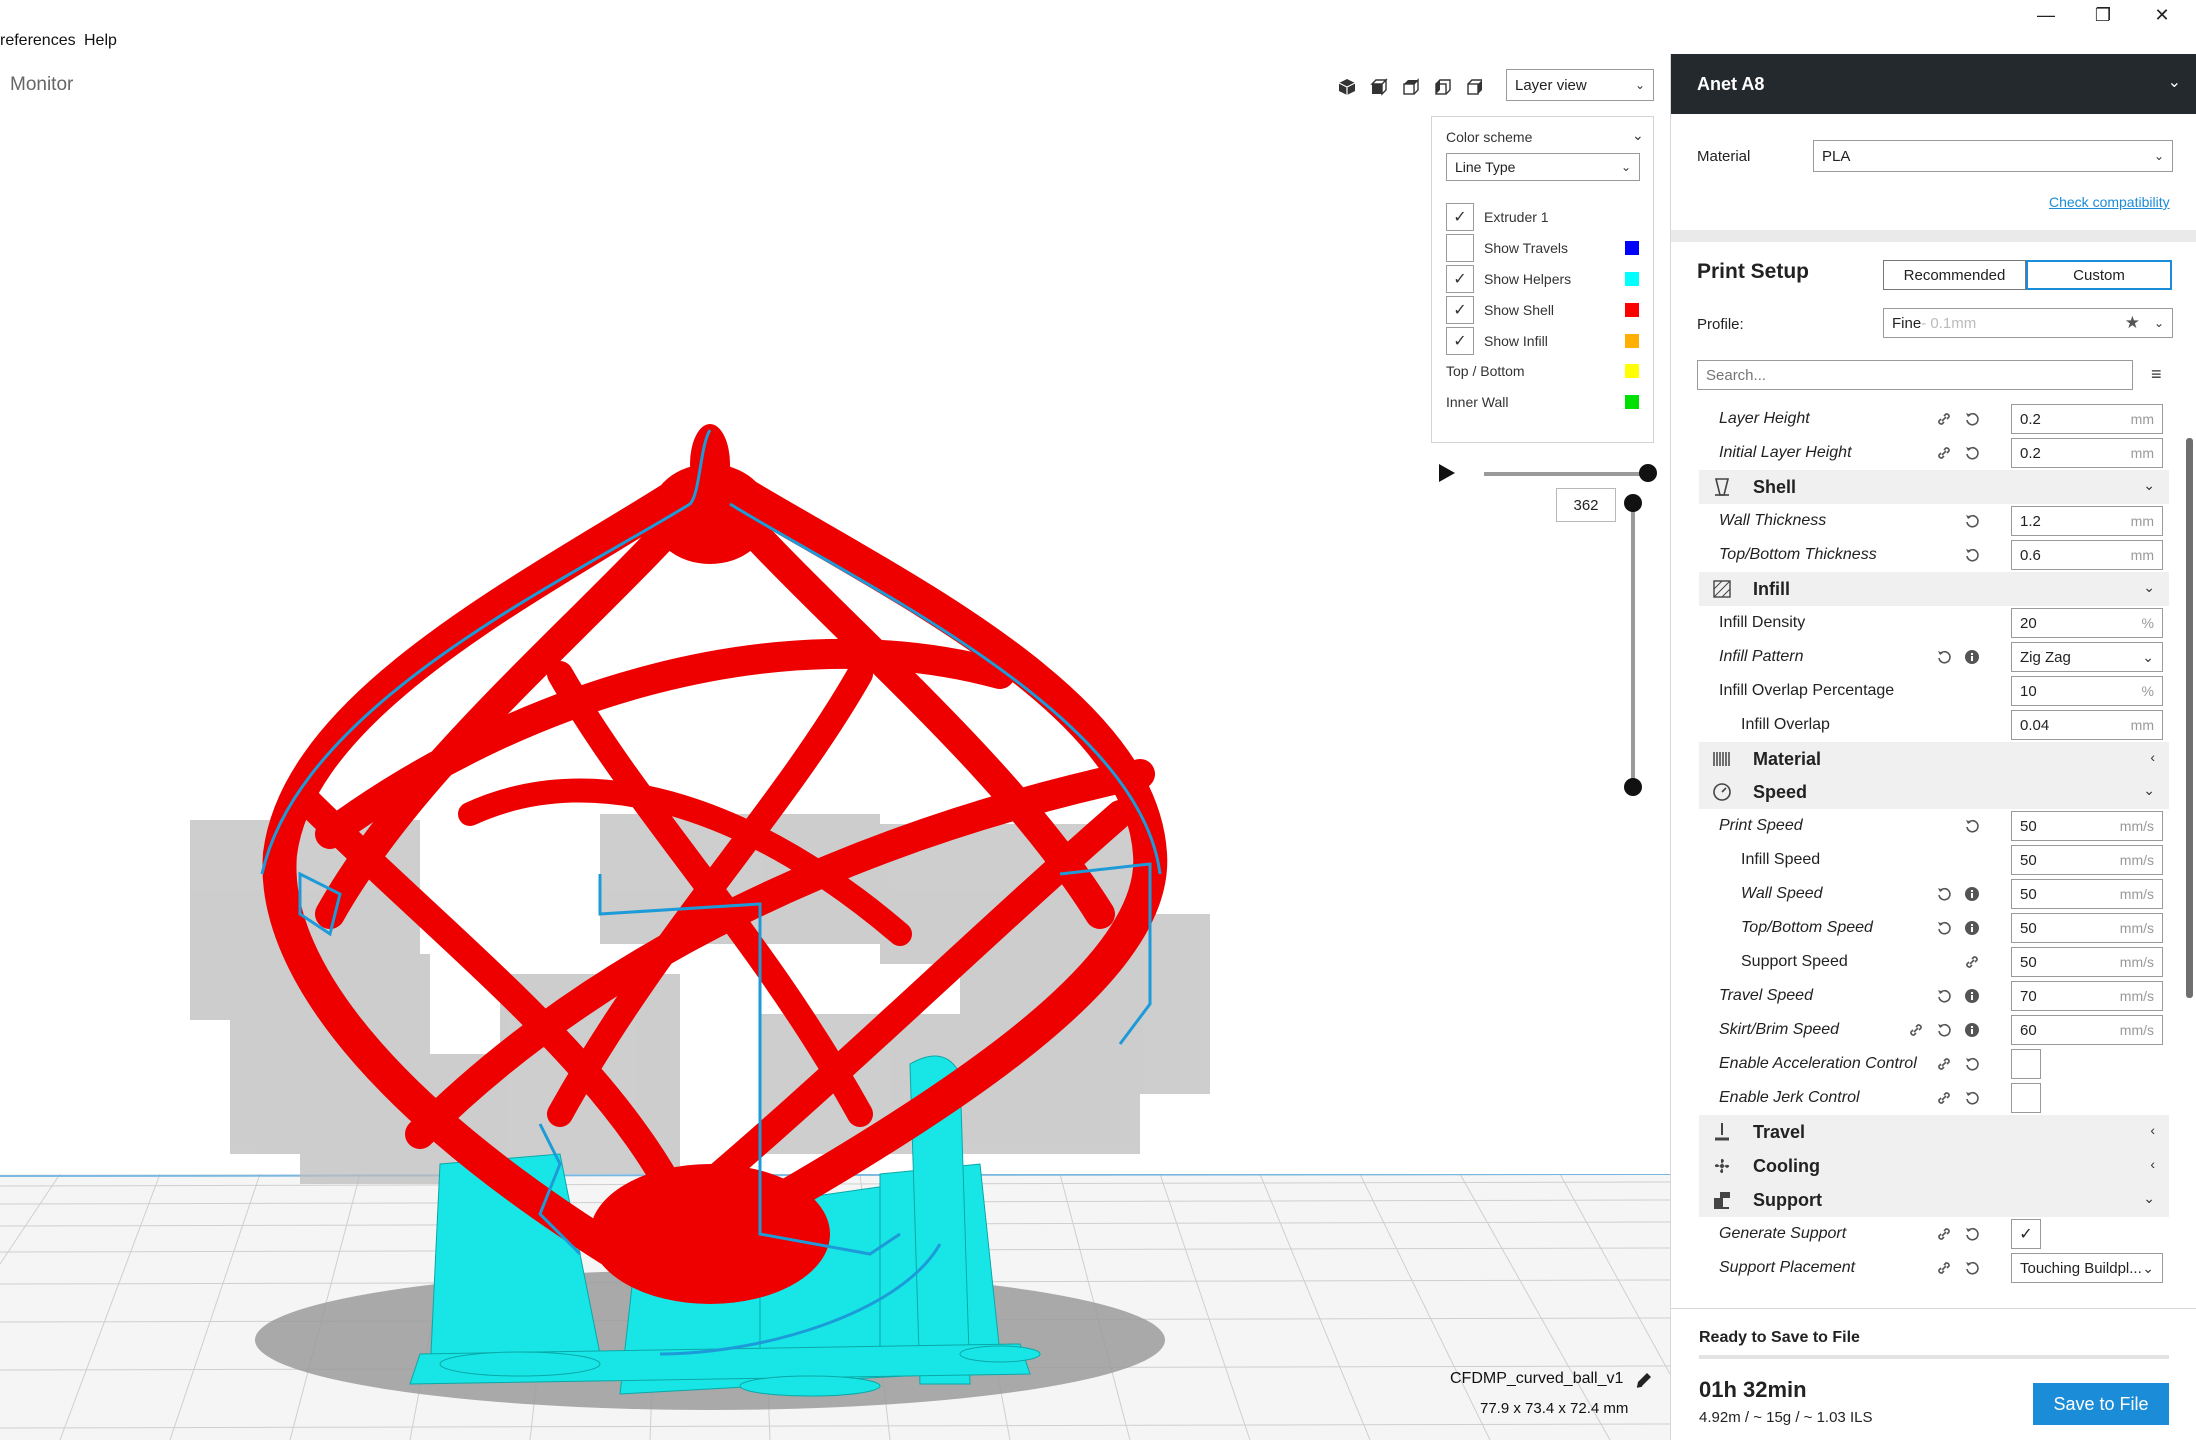 The height and width of the screenshot is (1440, 2196). Describe the element at coordinates (2087, 1030) in the screenshot. I see `setting-input: 60 mm/s` at that location.